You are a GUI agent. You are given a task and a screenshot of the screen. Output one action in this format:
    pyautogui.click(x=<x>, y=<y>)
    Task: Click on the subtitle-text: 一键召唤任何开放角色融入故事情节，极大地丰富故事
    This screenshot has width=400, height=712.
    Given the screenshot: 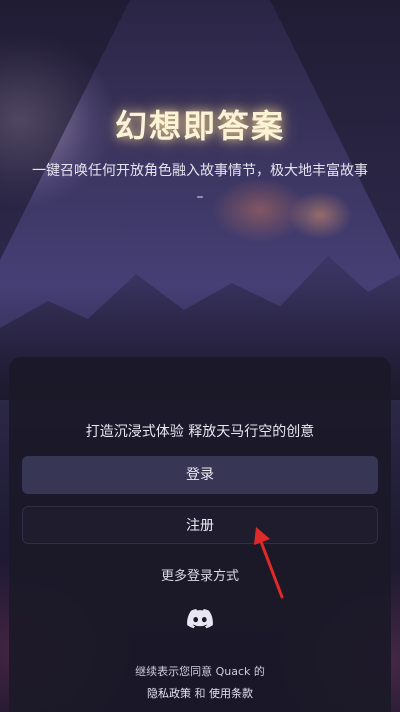 What is the action you would take?
    pyautogui.click(x=200, y=171)
    